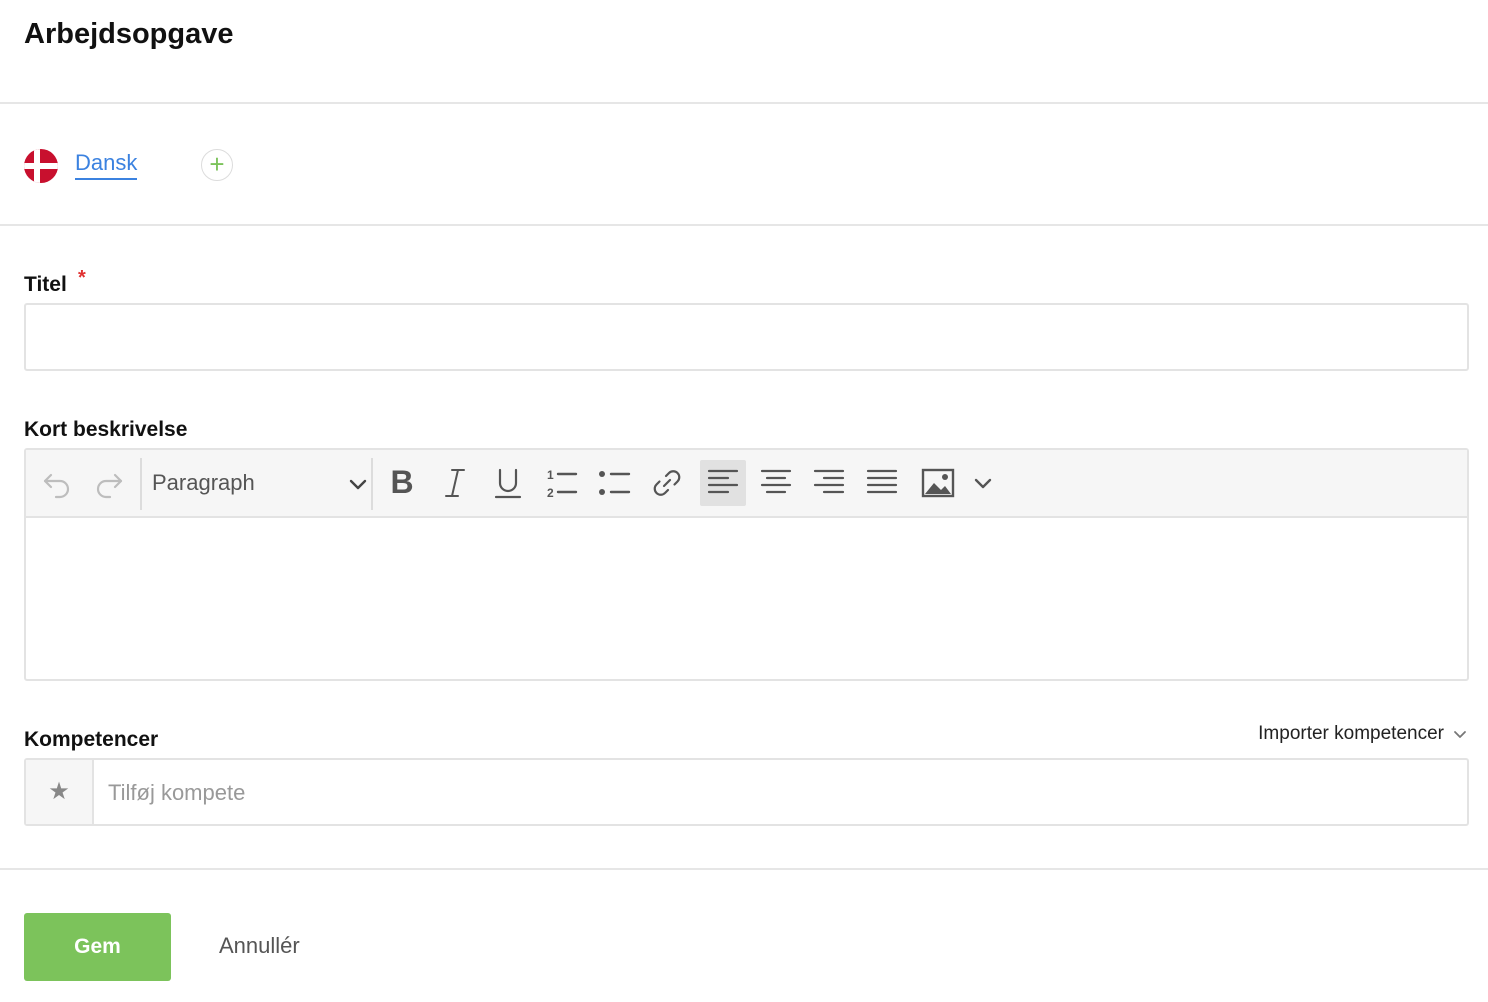 The height and width of the screenshot is (1002, 1488). What do you see at coordinates (776, 483) in the screenshot?
I see `align-center-icon` at bounding box center [776, 483].